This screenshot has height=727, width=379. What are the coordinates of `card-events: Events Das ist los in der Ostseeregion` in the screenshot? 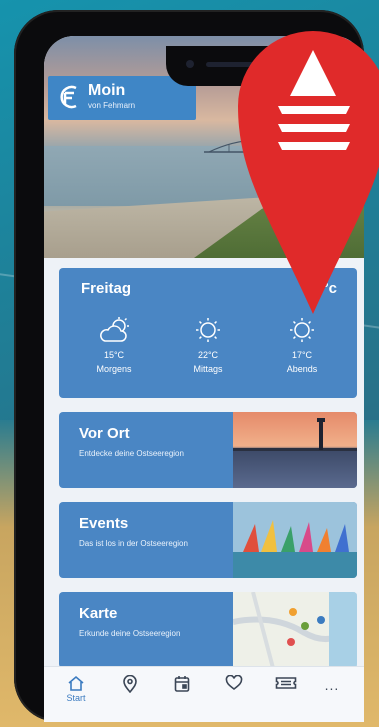 It's located at (208, 540).